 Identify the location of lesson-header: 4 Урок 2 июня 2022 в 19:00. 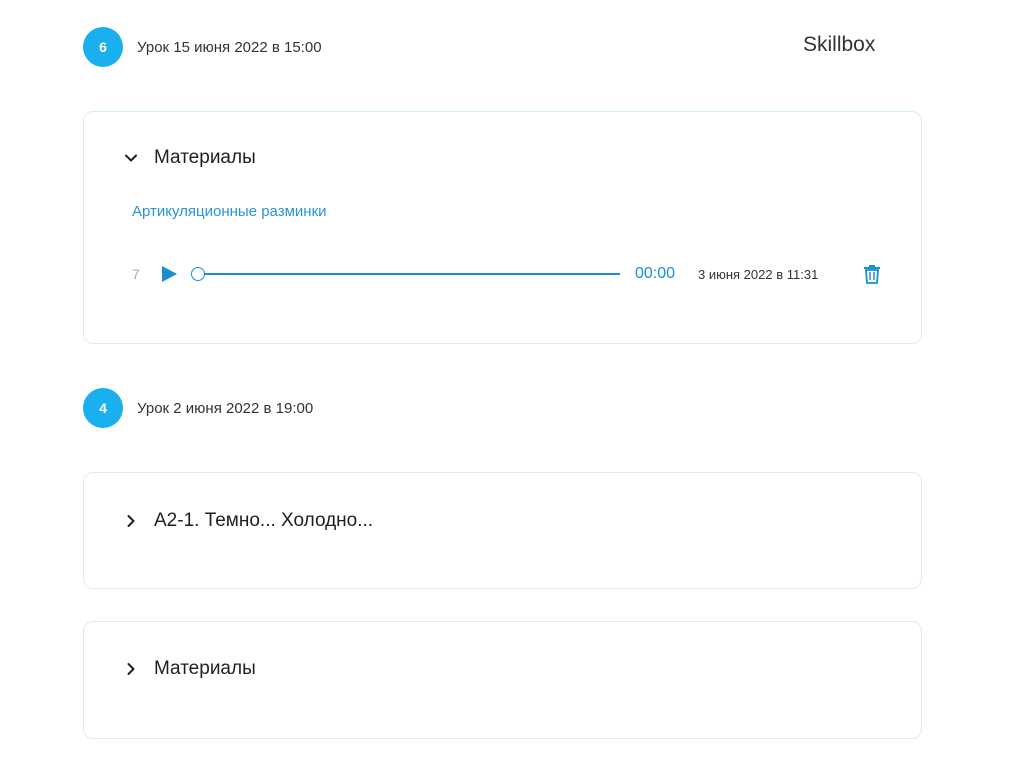
(198, 408).